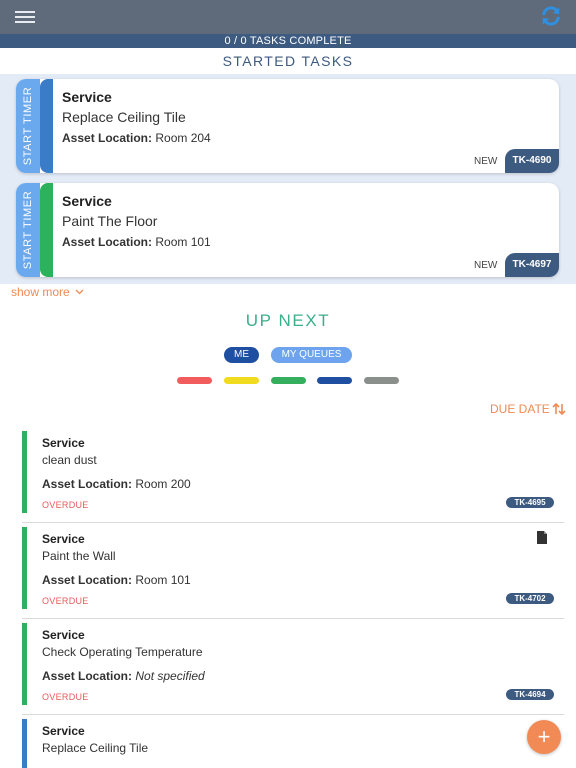 The height and width of the screenshot is (768, 576). Describe the element at coordinates (163, 484) in the screenshot. I see `location-value: Room 200` at that location.